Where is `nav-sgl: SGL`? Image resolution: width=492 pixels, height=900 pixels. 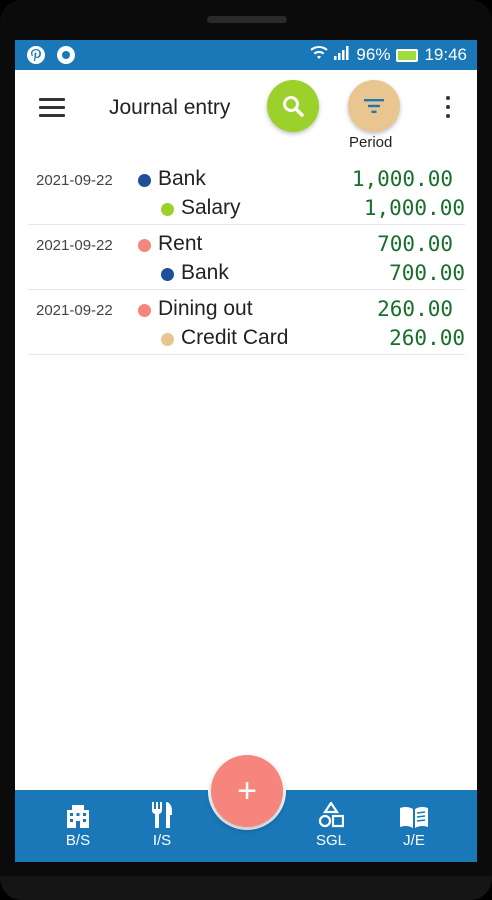 nav-sgl: SGL is located at coordinates (331, 825).